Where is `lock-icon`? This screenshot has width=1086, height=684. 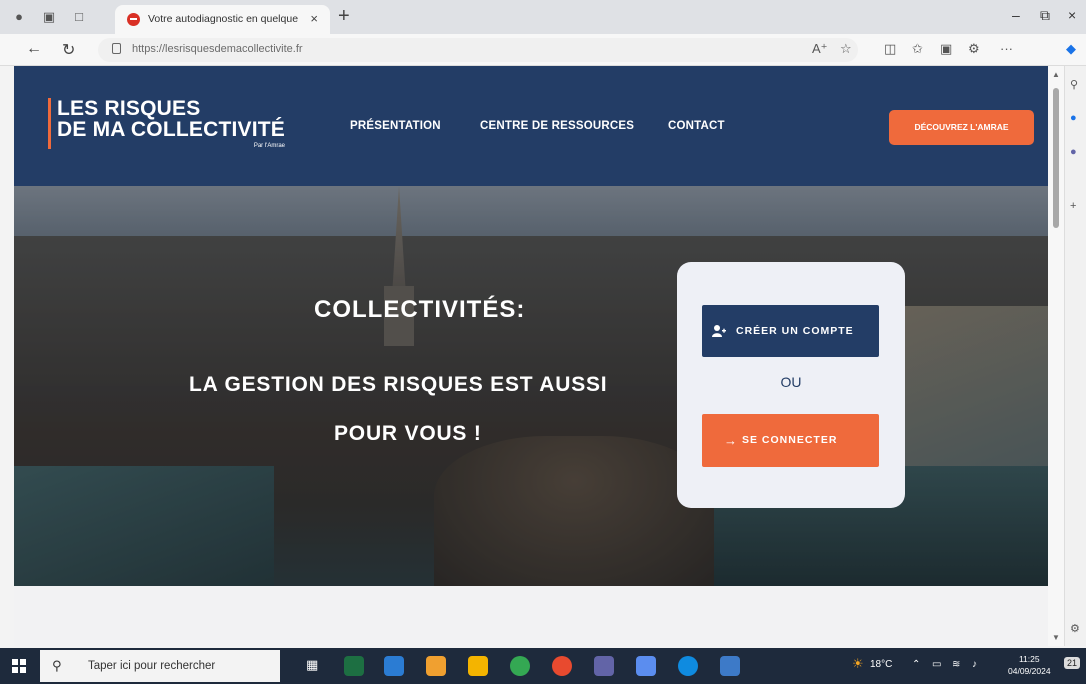
lock-icon is located at coordinates (116, 48).